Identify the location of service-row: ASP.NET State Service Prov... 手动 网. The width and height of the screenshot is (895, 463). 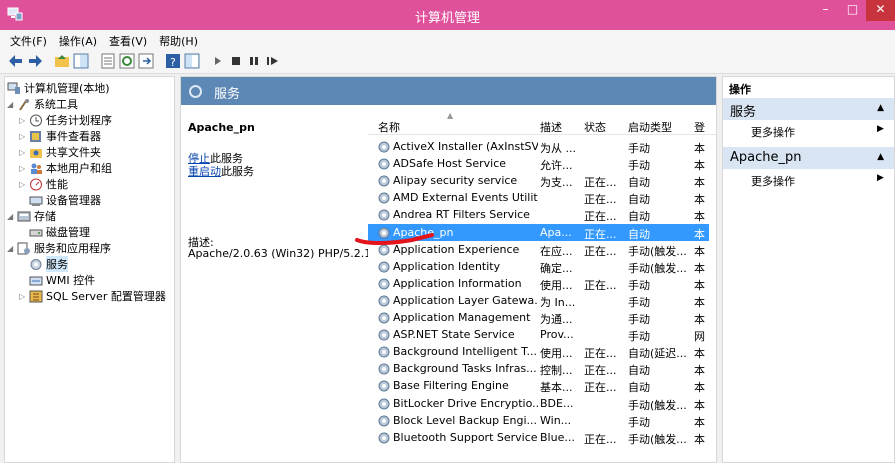
(538, 334).